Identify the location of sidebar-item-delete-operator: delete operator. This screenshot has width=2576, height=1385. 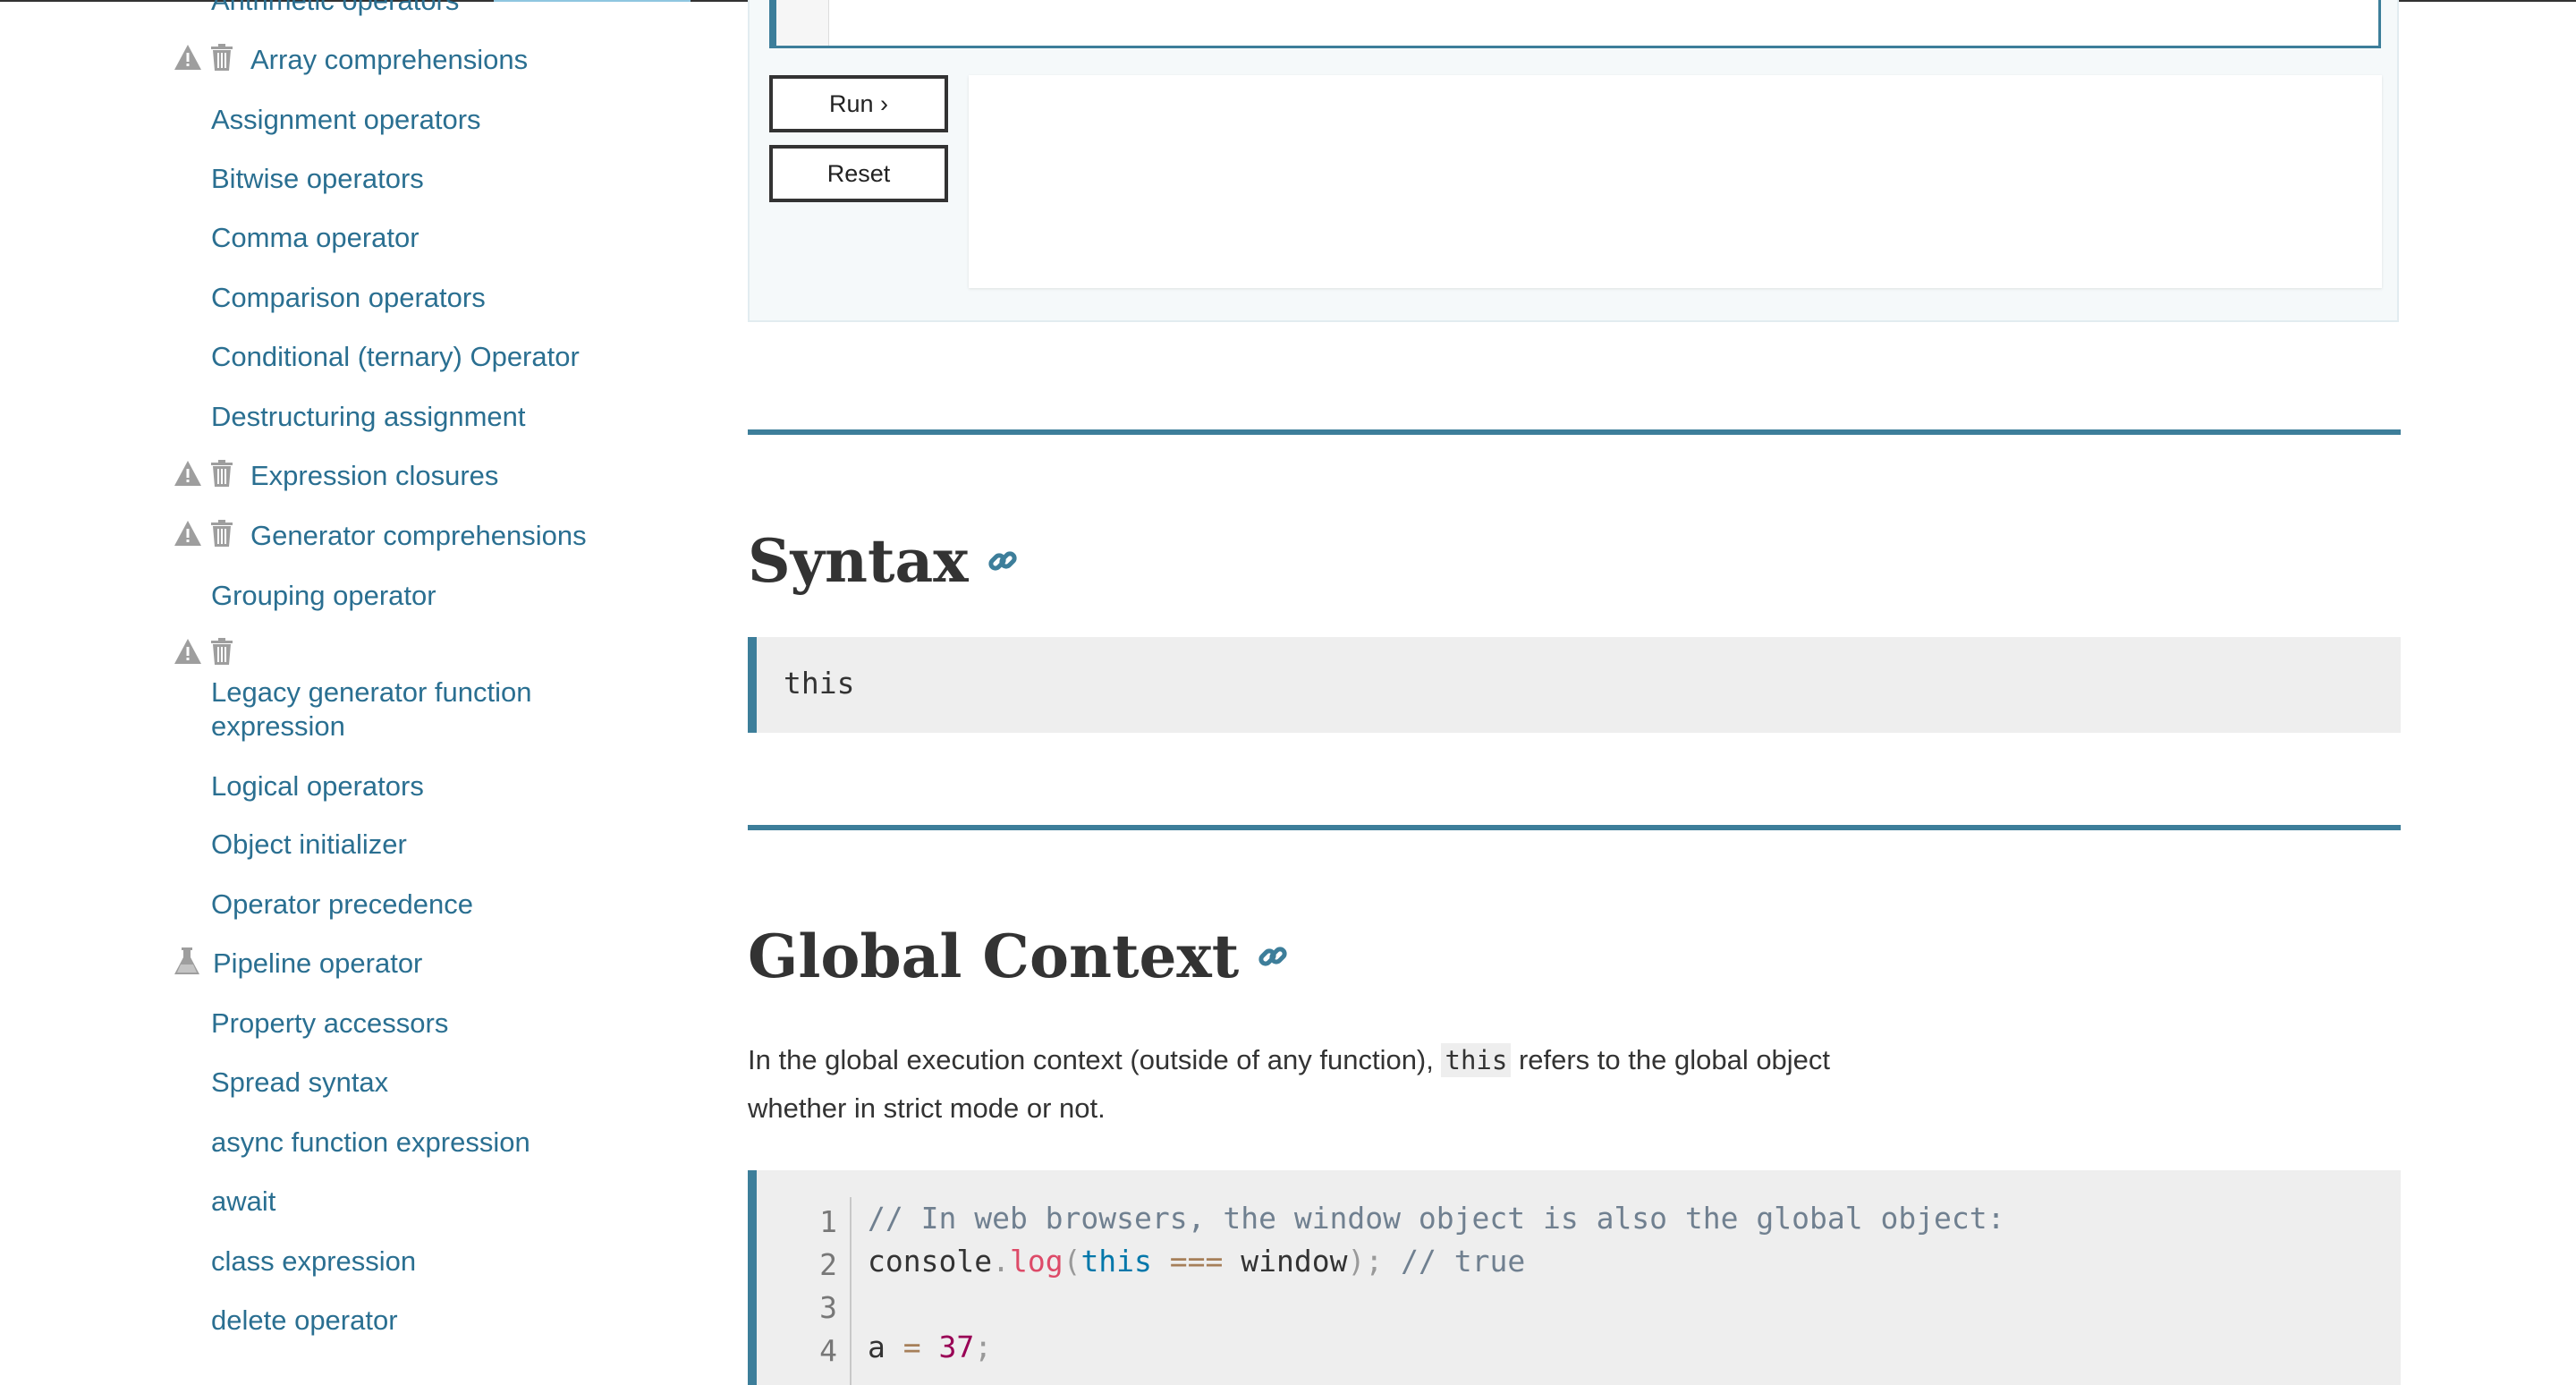
(304, 1321).